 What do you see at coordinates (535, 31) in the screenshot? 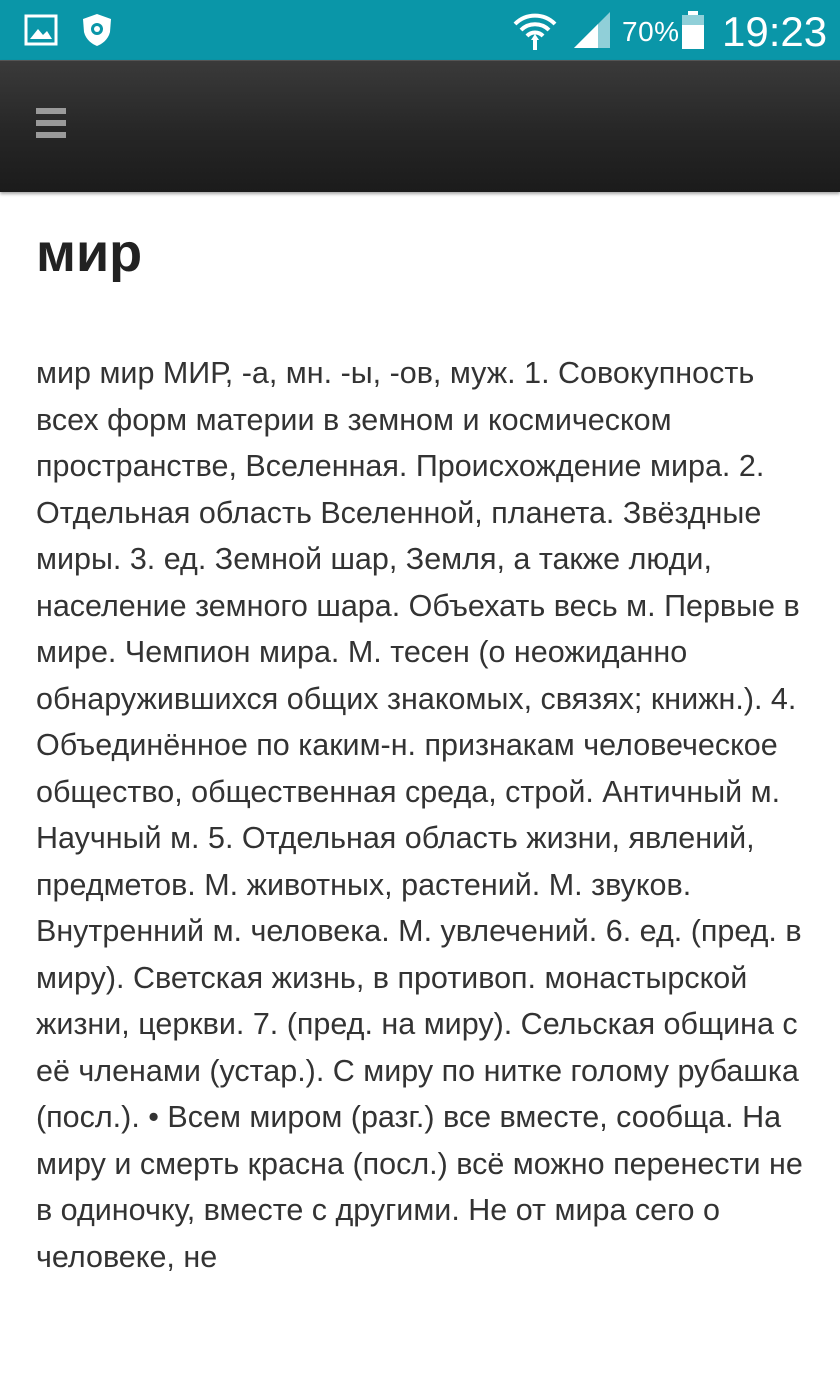
I see `wifi-icon` at bounding box center [535, 31].